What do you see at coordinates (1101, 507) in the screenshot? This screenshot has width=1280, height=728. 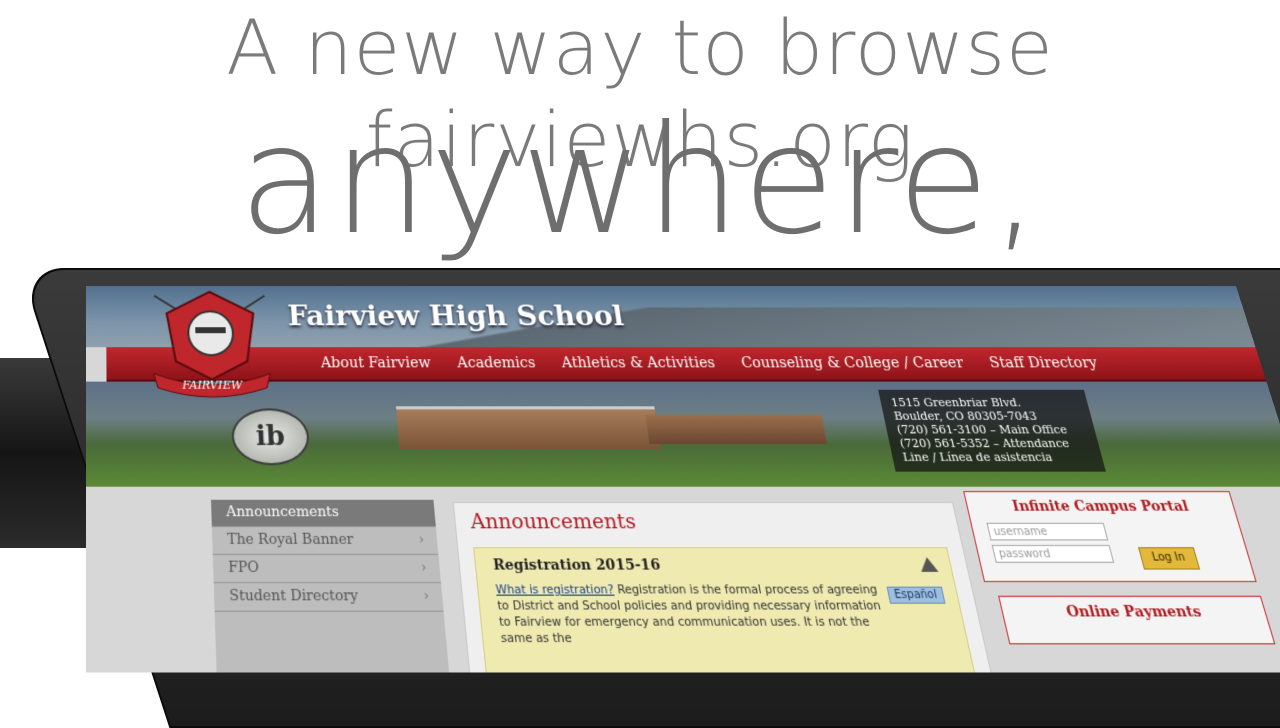 I see `portal-title: Infinite Campus Portal` at bounding box center [1101, 507].